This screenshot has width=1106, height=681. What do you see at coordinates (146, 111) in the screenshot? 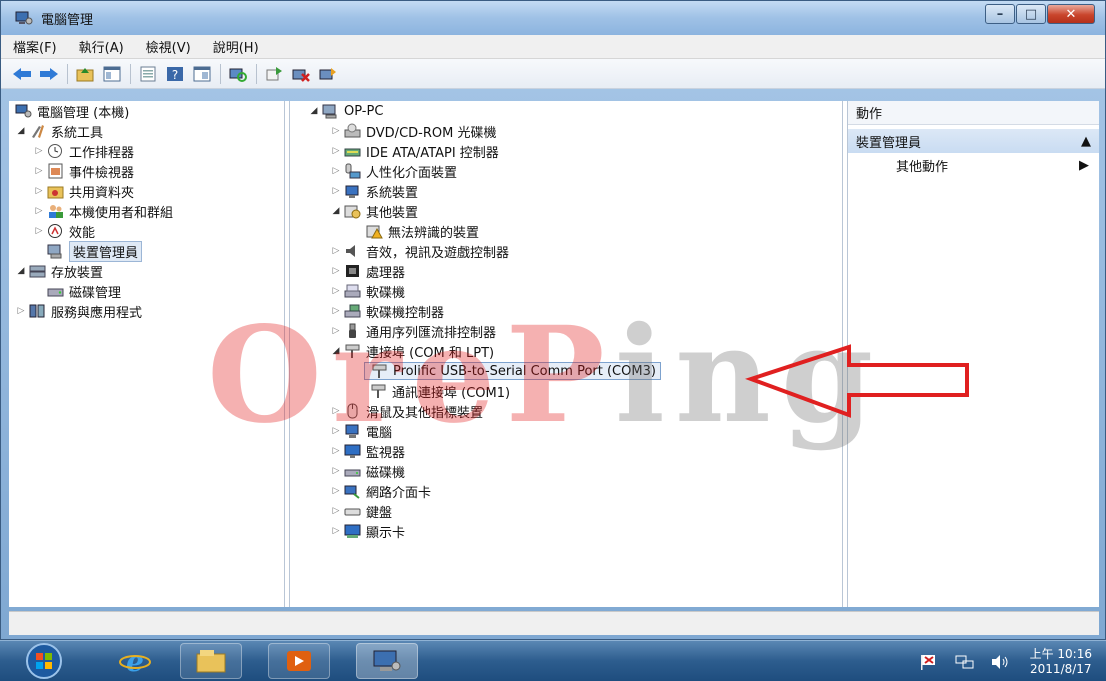
I see `tree-item-computer-management: 電腦管理 (本機)` at bounding box center [146, 111].